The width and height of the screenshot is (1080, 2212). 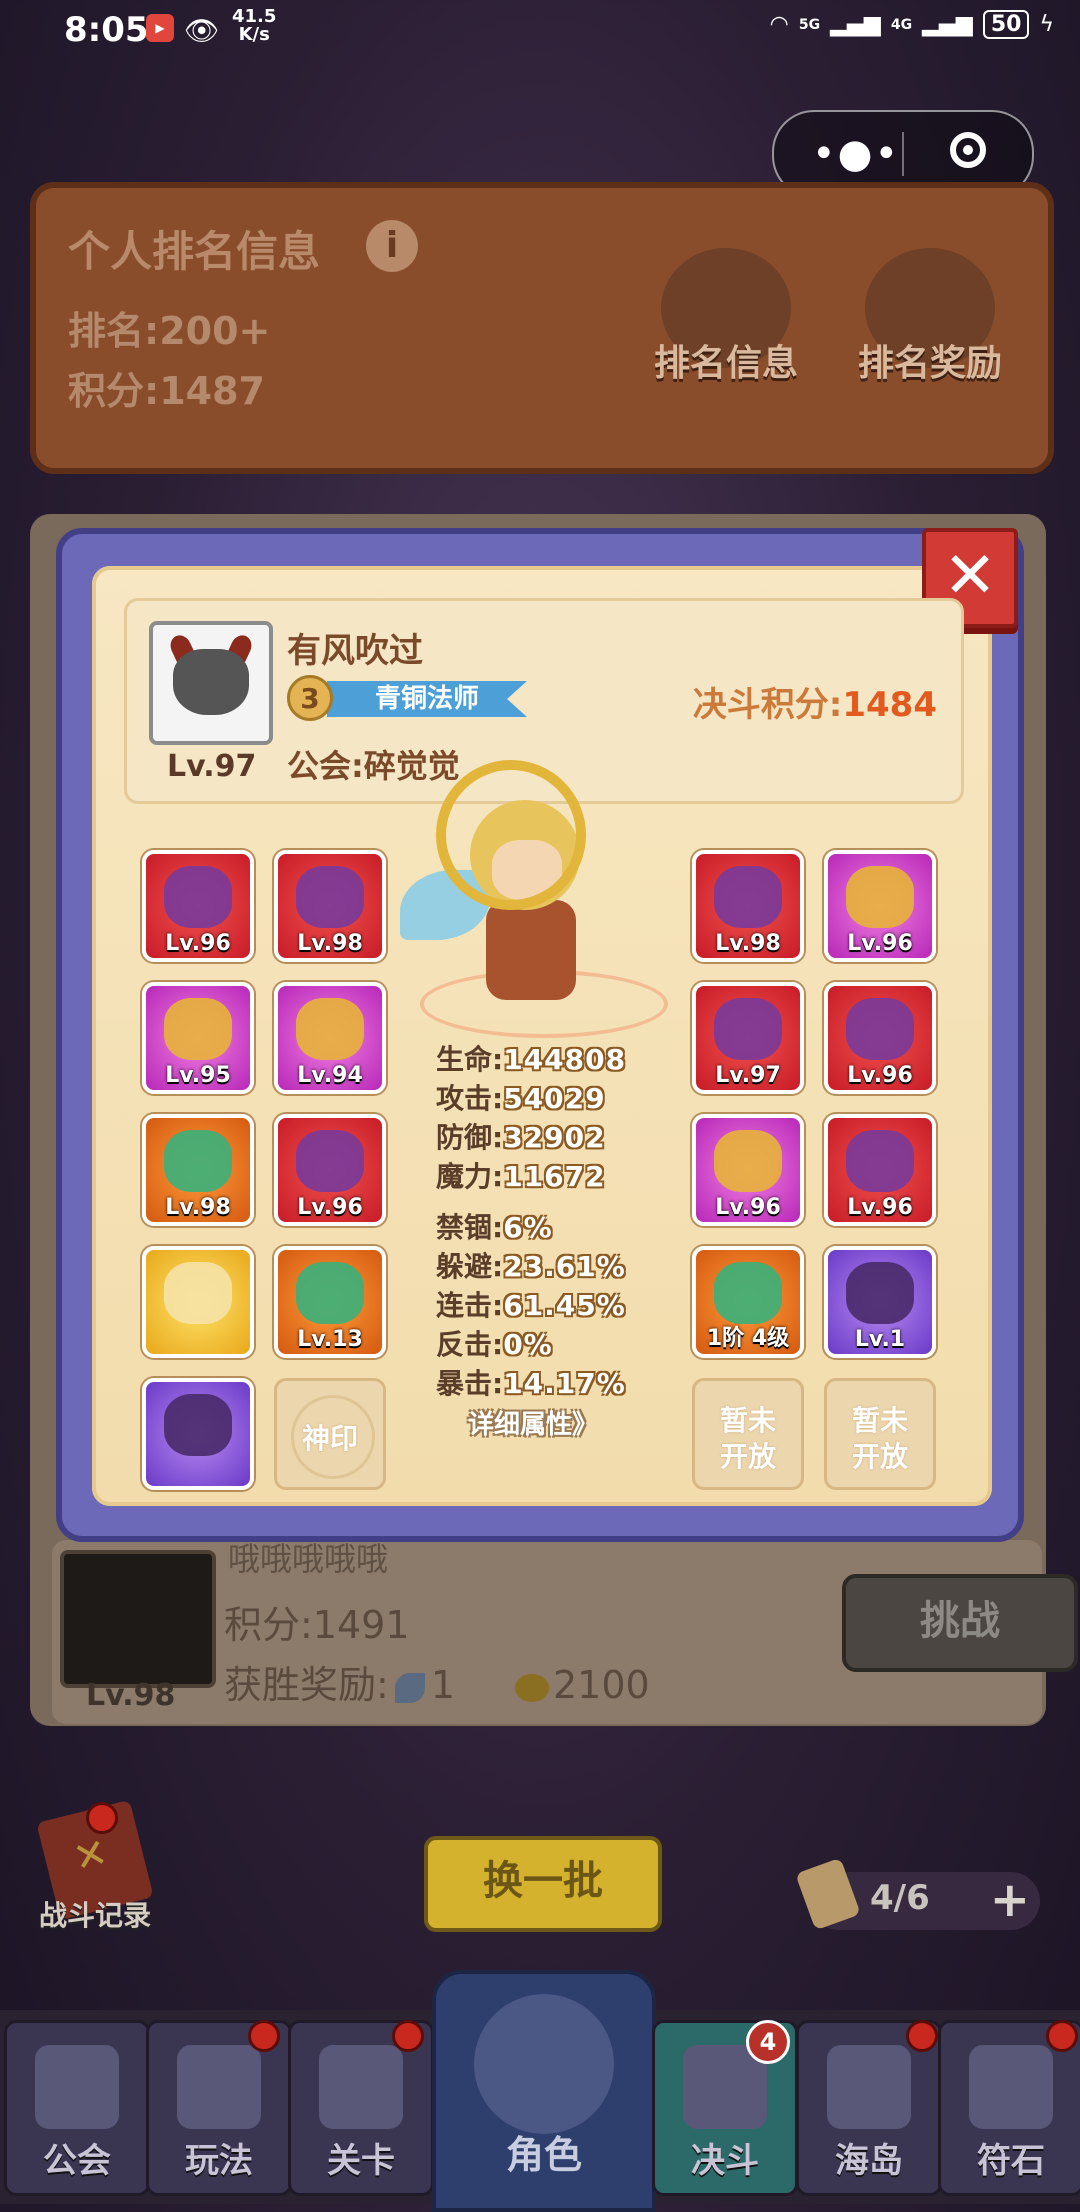 I want to click on stat-value: 54029, so click(x=554, y=1098).